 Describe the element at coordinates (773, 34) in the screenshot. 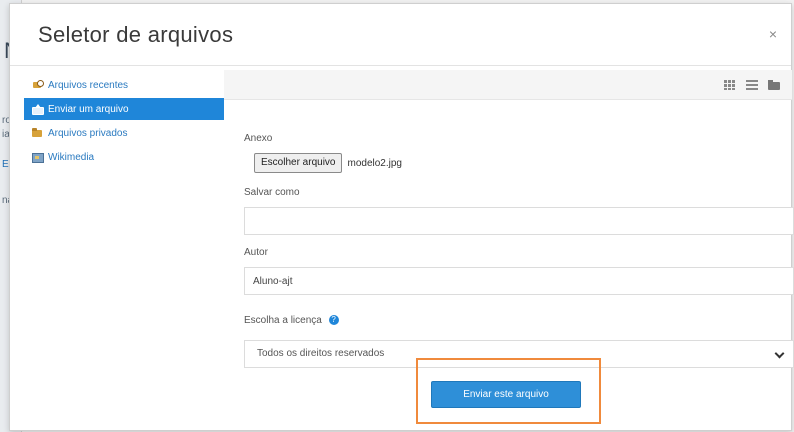

I see `close-button: ×` at that location.